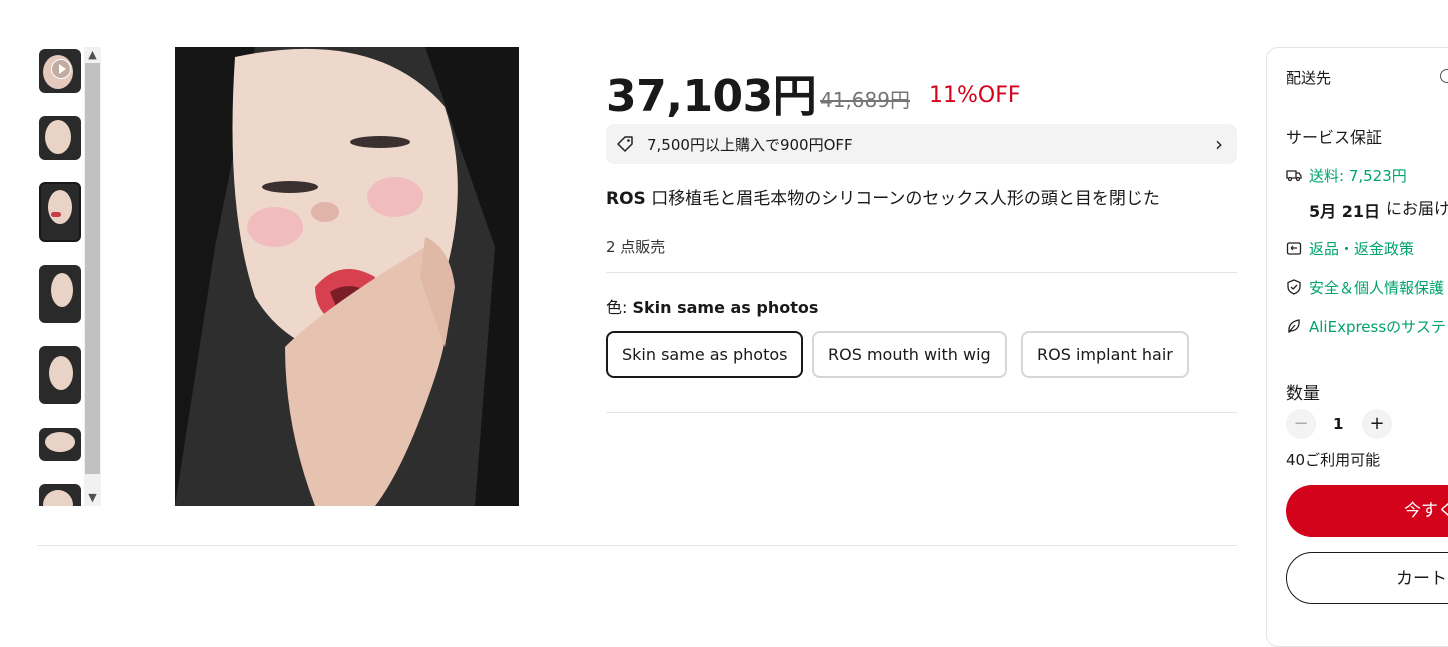  I want to click on color-label: 色: Skin same as photos, so click(712, 306).